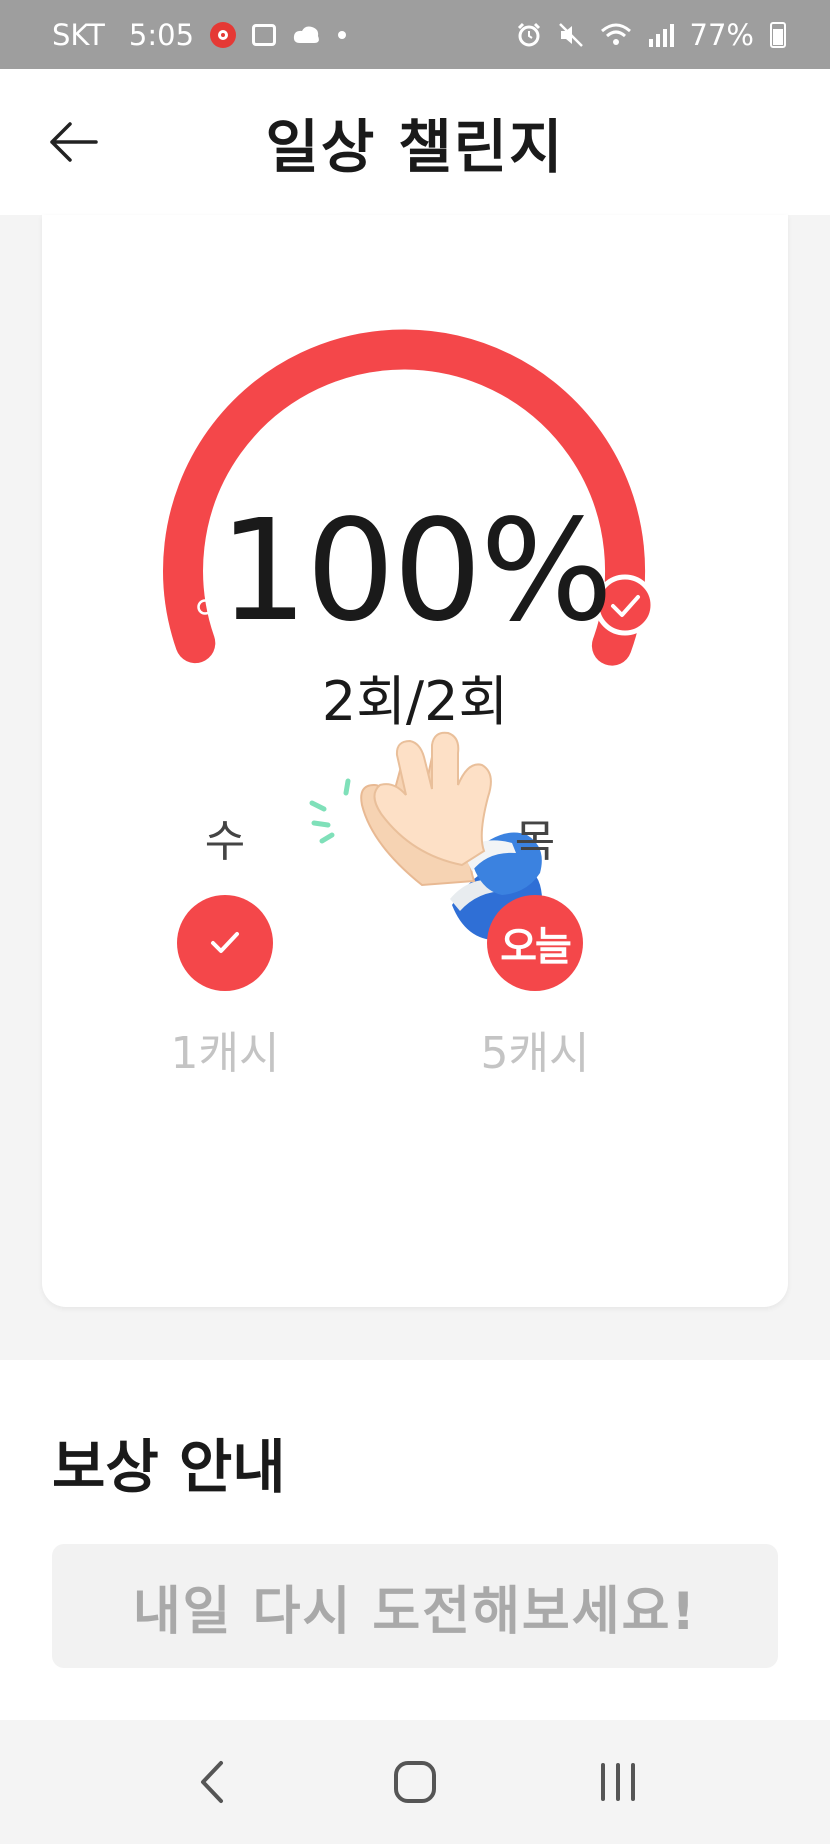 The width and height of the screenshot is (830, 1844). What do you see at coordinates (307, 35) in the screenshot?
I see `cloud-icon` at bounding box center [307, 35].